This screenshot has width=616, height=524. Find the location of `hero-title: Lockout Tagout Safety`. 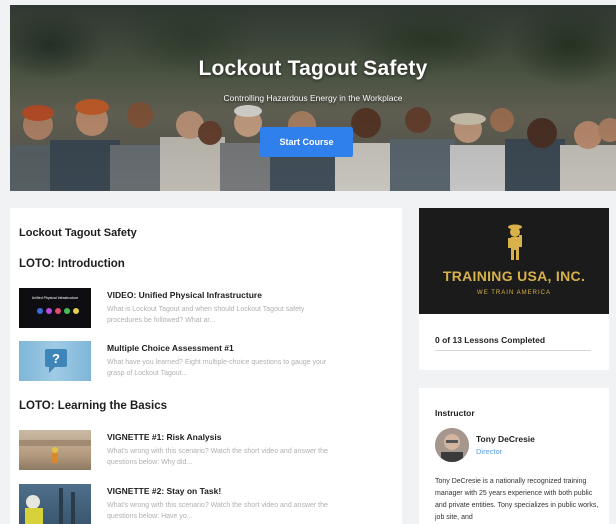

hero-title: Lockout Tagout Safety is located at coordinates (313, 68).